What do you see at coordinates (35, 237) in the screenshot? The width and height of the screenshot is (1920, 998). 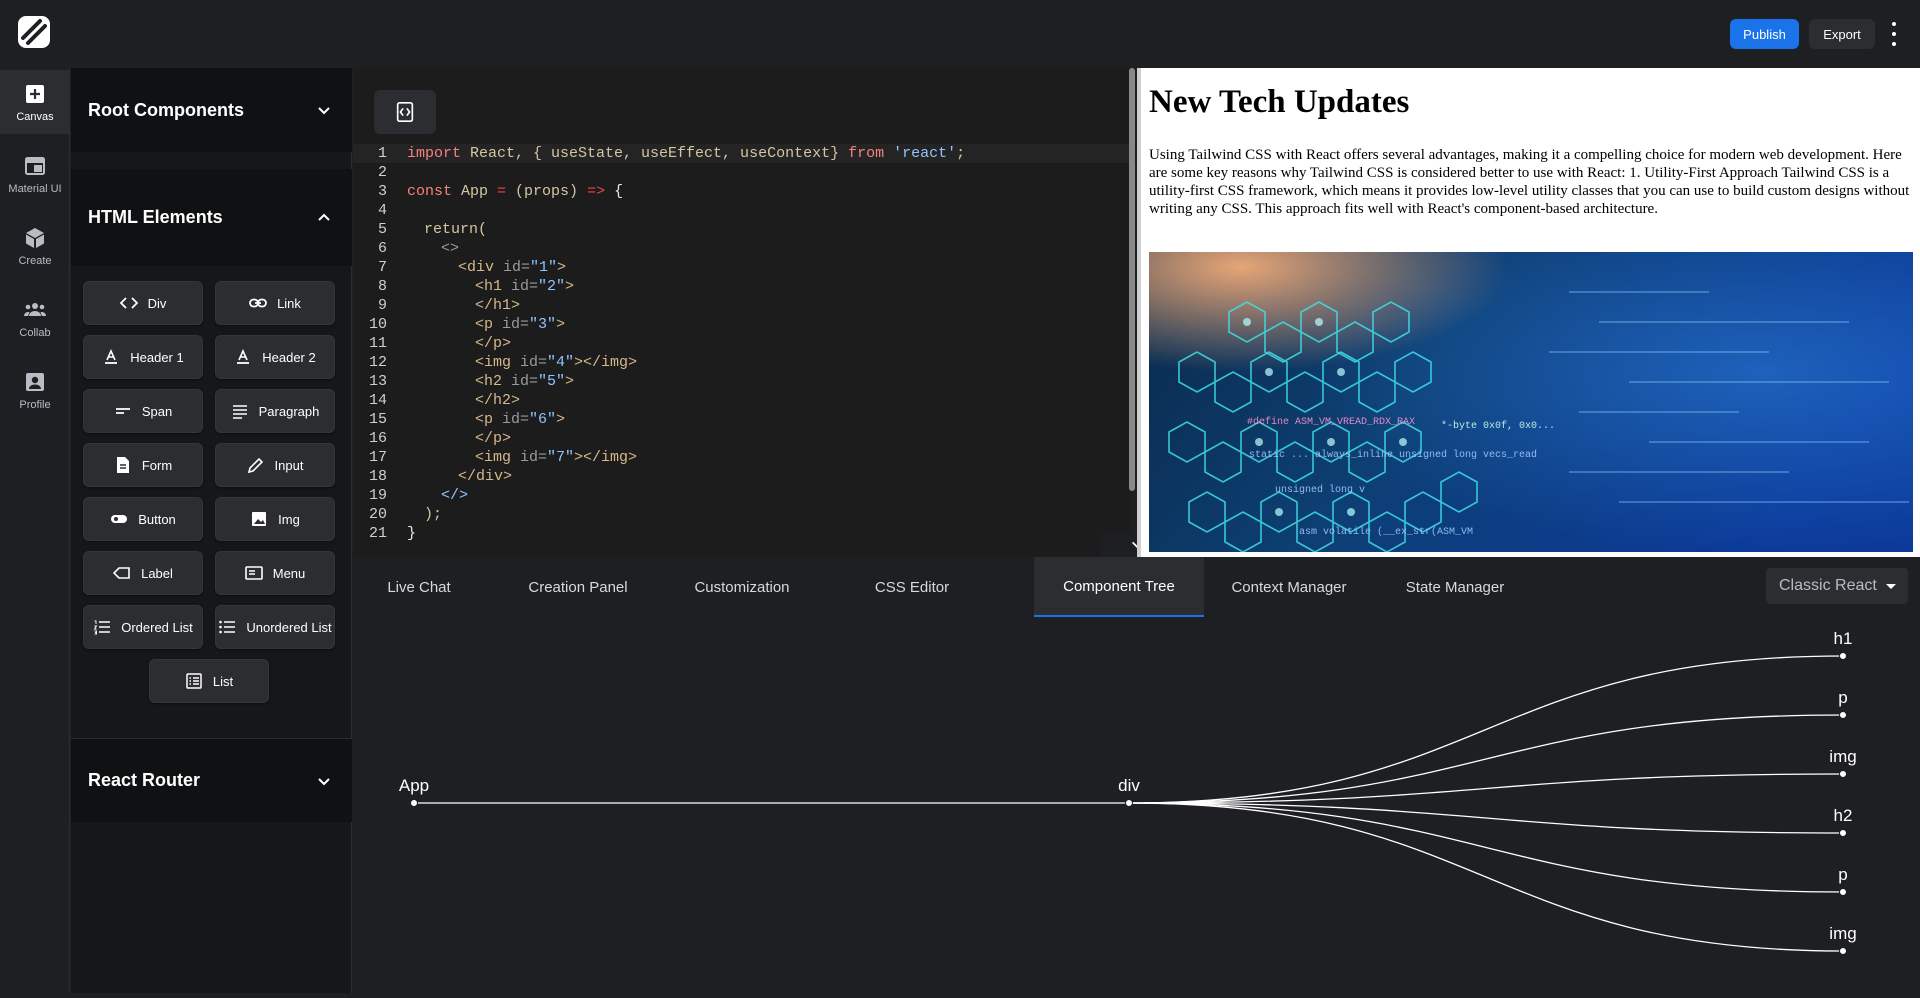 I see `cube-icon` at bounding box center [35, 237].